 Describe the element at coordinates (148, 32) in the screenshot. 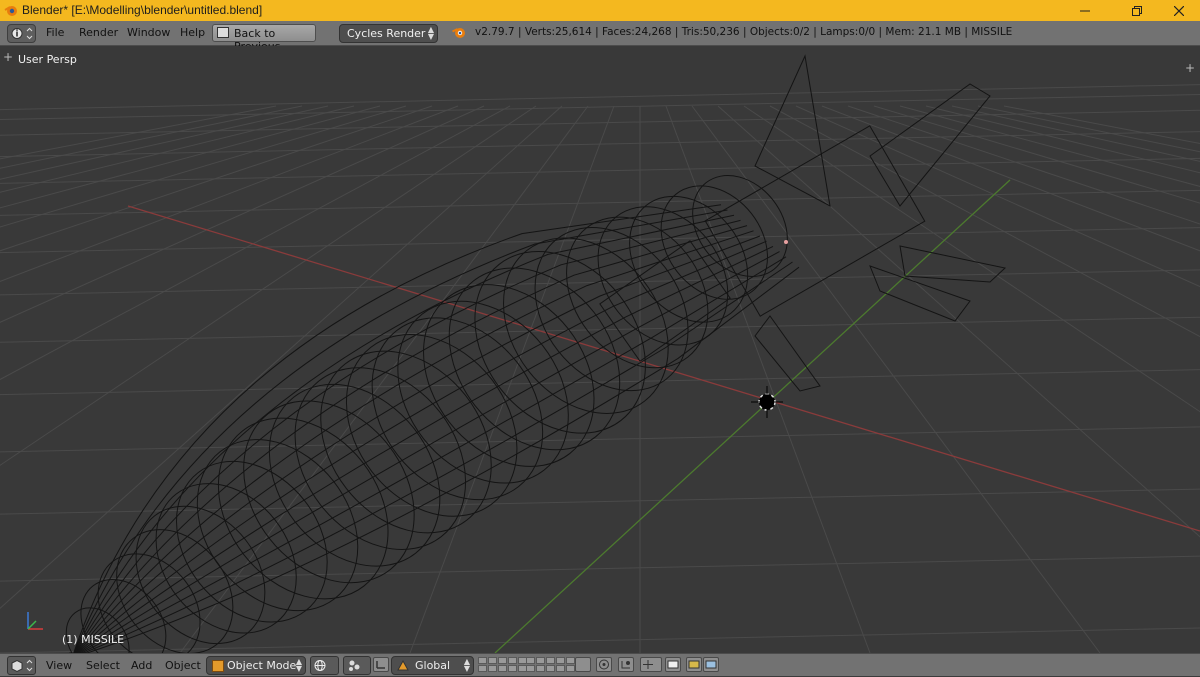

I see `menu-window: Window` at that location.